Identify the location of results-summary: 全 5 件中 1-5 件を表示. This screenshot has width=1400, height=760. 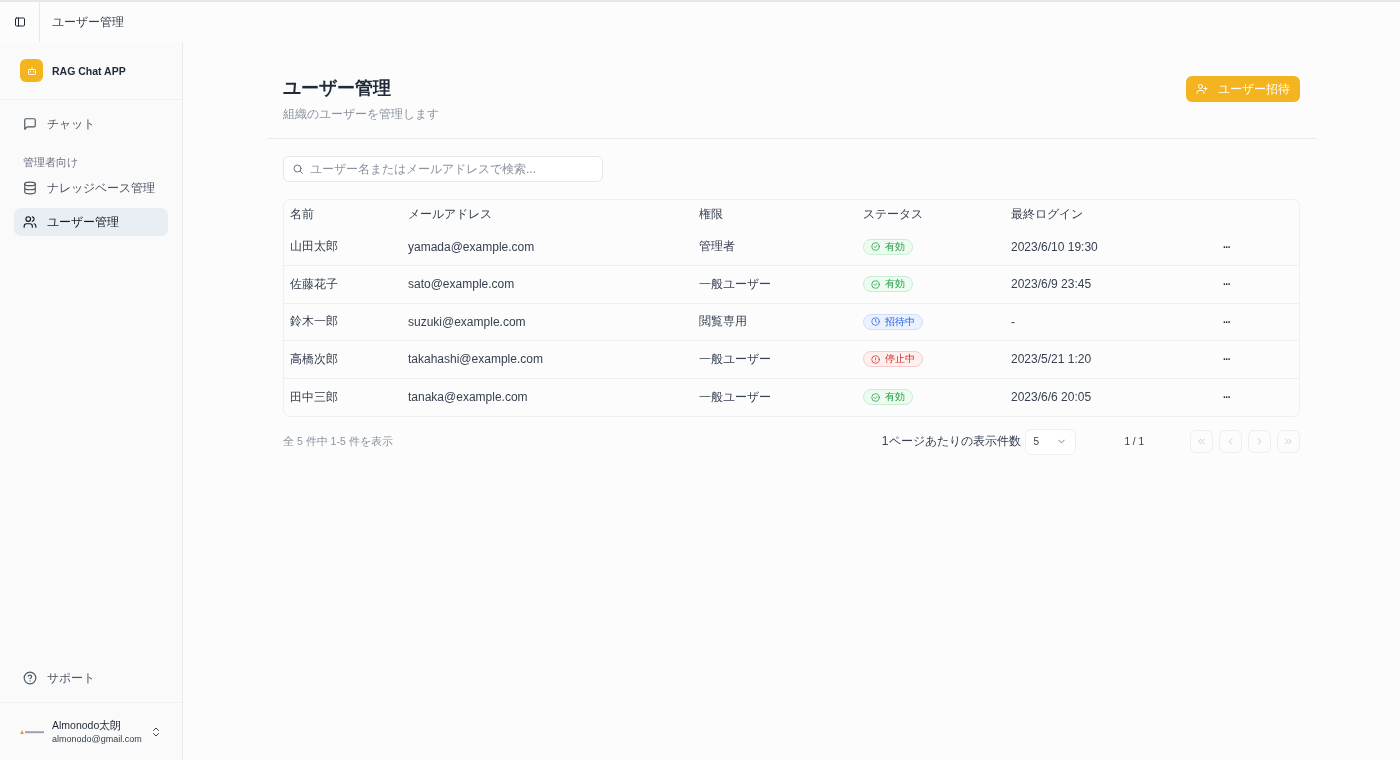
(338, 441).